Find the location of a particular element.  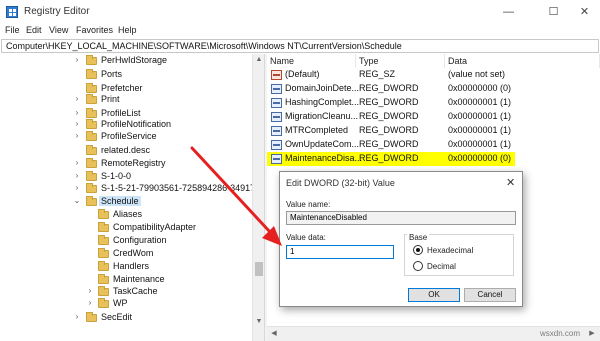

column-data-header: Data is located at coordinates (522, 61).